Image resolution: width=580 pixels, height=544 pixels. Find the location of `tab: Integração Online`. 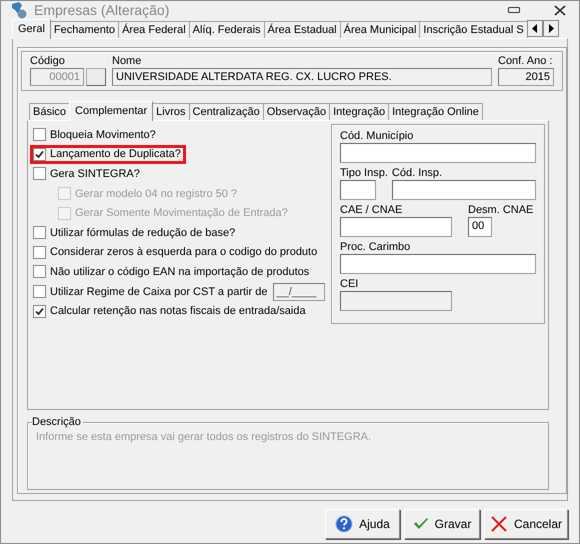

tab: Integração Online is located at coordinates (435, 111).